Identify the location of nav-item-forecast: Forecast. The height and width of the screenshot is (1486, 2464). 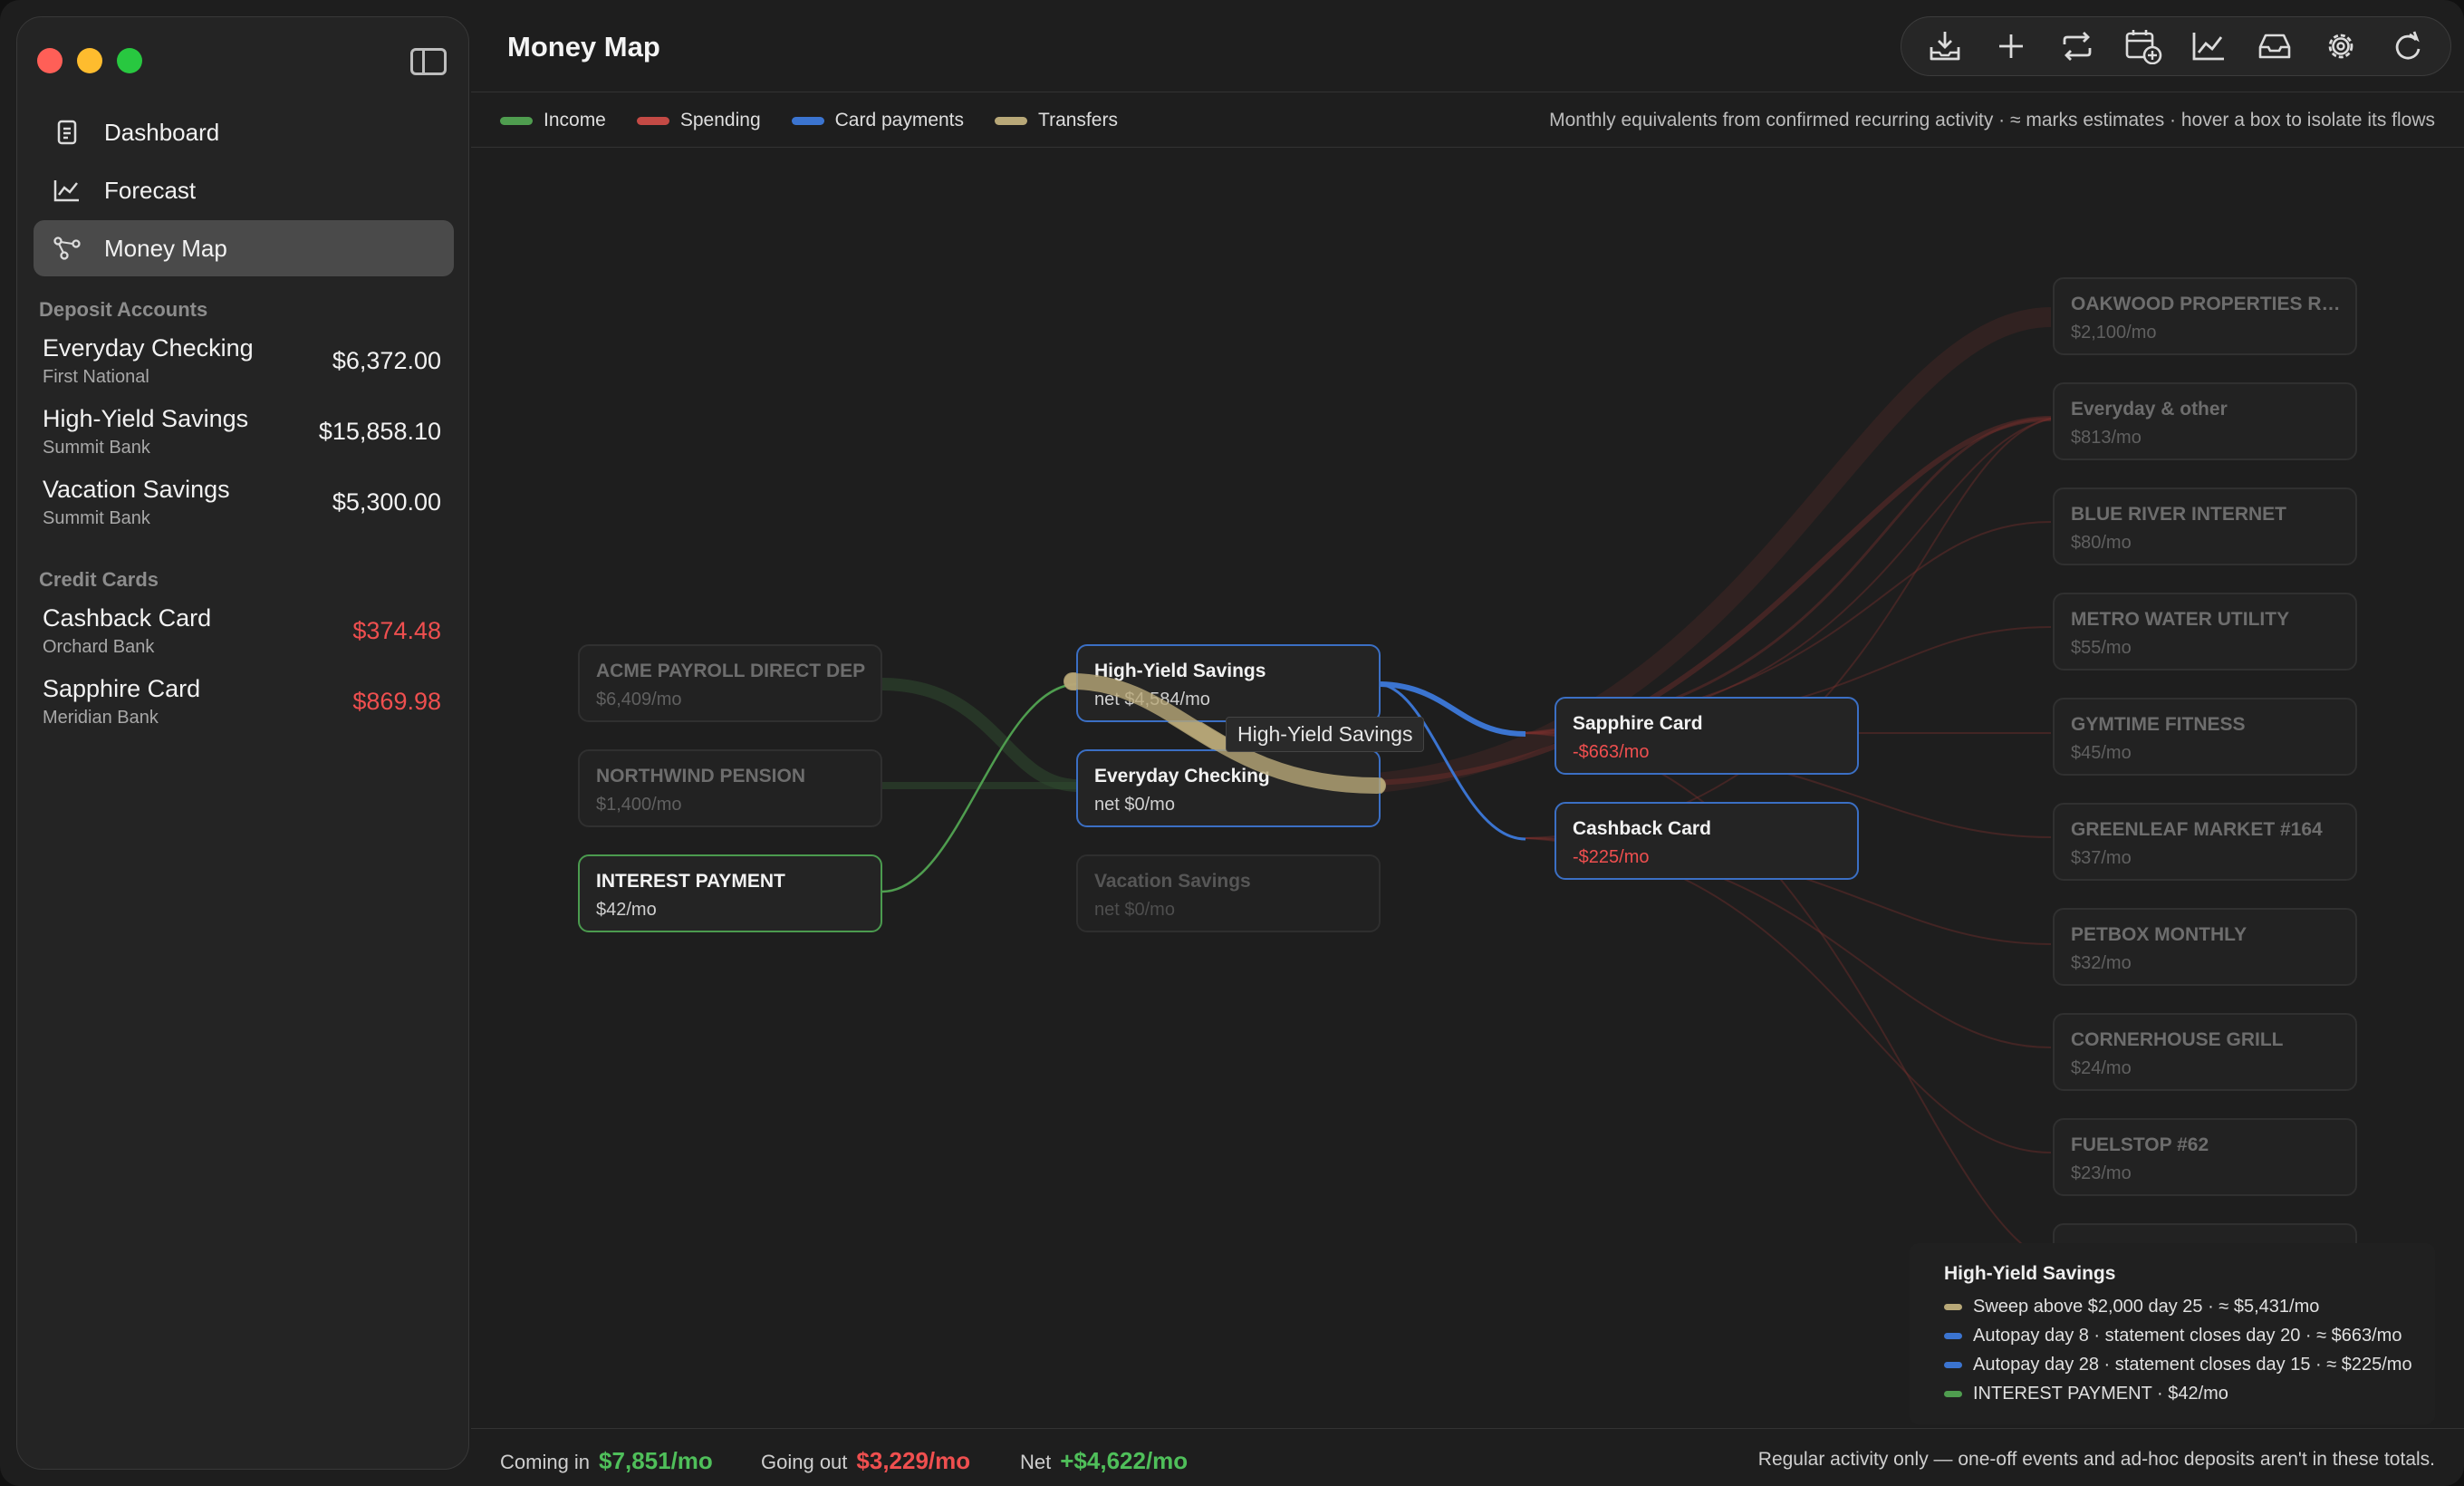
(244, 190).